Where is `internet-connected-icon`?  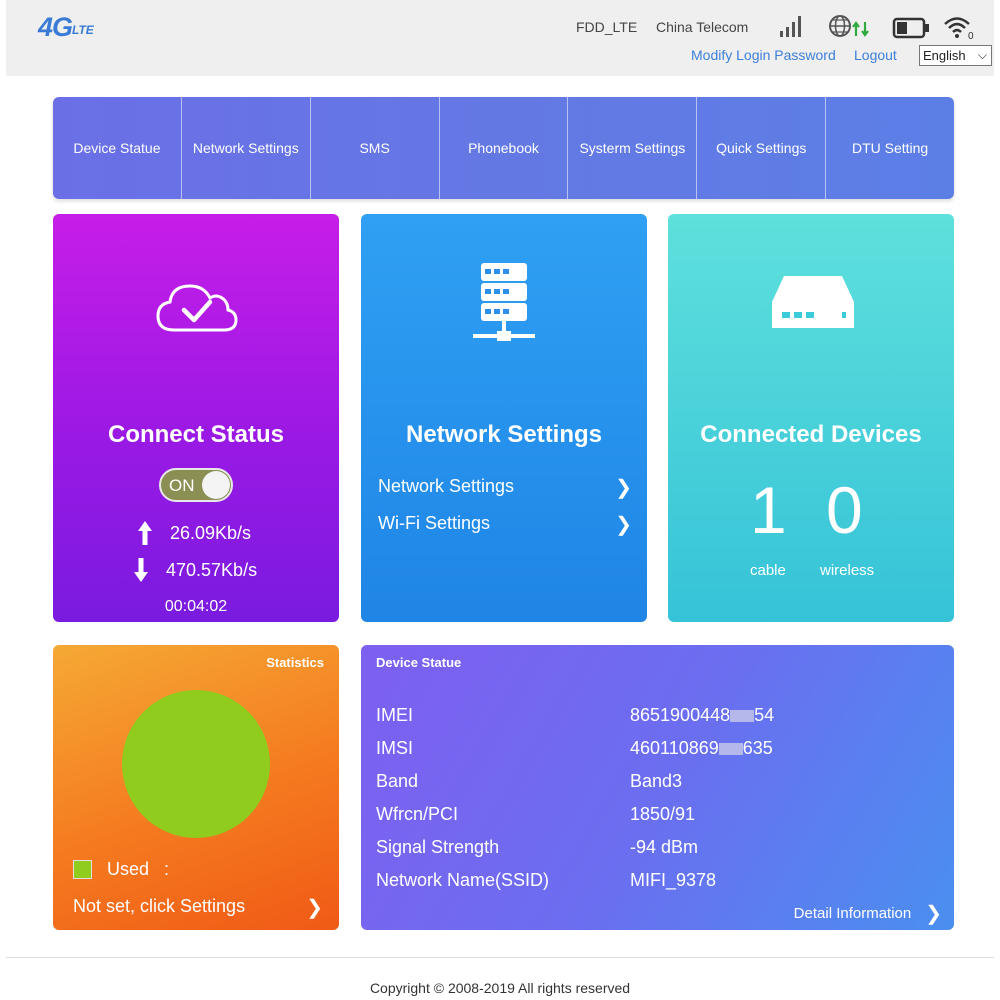 internet-connected-icon is located at coordinates (849, 26).